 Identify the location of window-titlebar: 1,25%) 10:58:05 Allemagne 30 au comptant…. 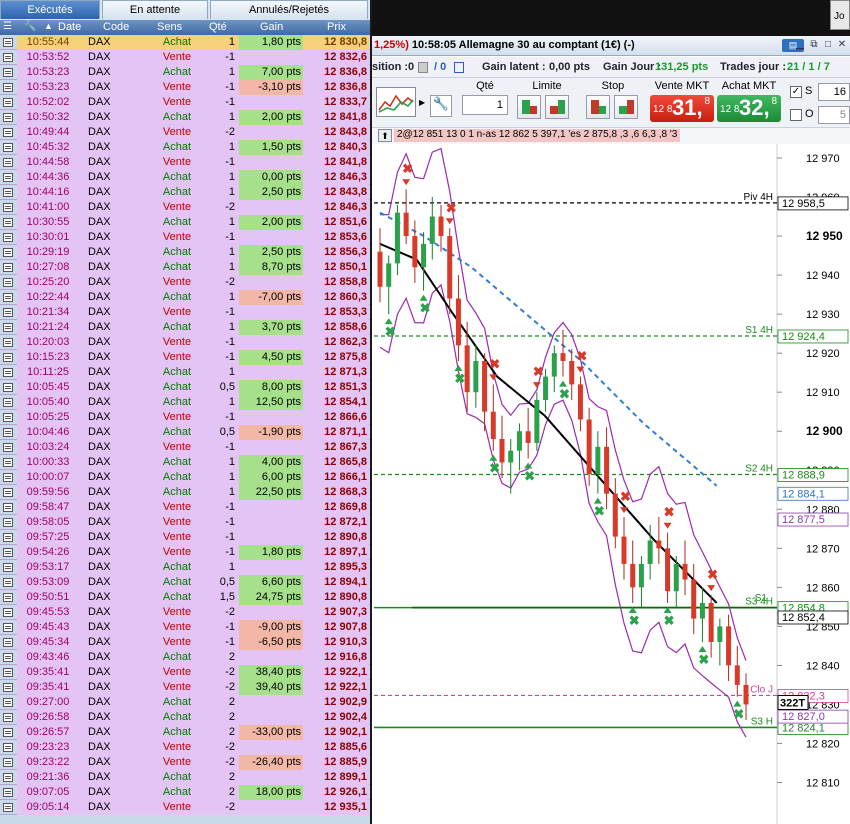
(611, 46).